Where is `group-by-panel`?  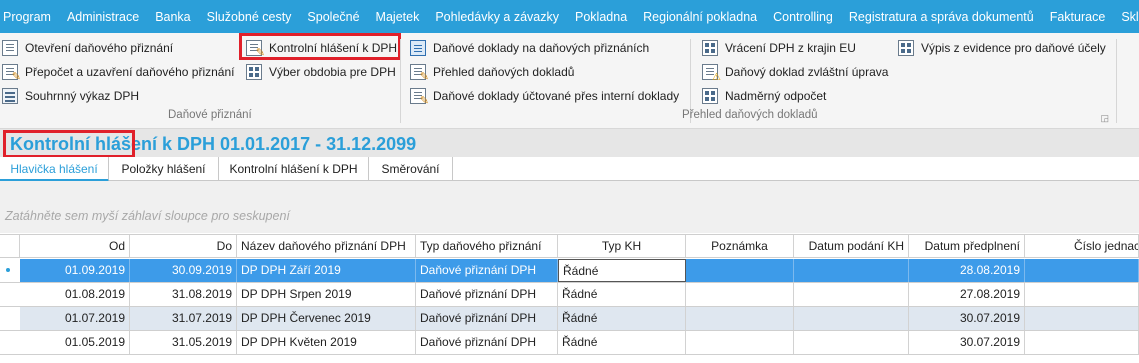 group-by-panel is located at coordinates (569, 207).